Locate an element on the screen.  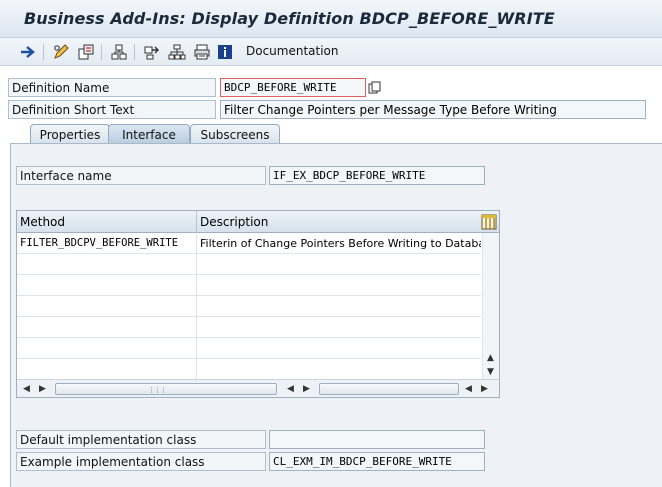
horizontal-scrollbar: ◀ ▶ ⋮⋮⋮ ◀ ▶ ◀ ▶ is located at coordinates (258, 388).